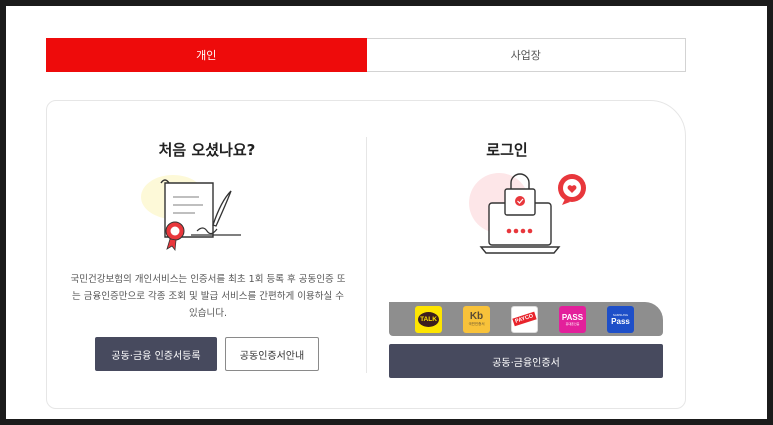  Describe the element at coordinates (527, 213) in the screenshot. I see `laptop-lock-illustration-icon` at that location.